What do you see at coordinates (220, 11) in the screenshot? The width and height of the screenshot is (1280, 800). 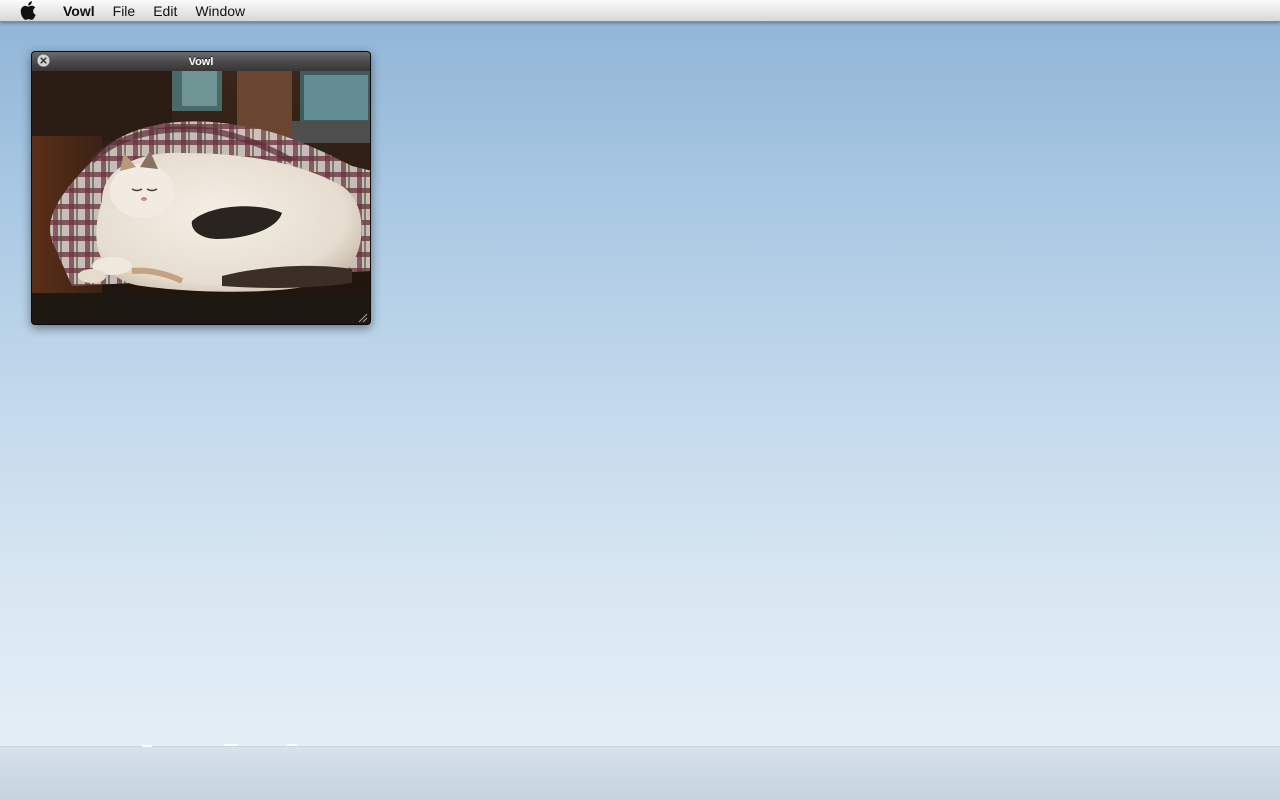 I see `menu-window: Window` at bounding box center [220, 11].